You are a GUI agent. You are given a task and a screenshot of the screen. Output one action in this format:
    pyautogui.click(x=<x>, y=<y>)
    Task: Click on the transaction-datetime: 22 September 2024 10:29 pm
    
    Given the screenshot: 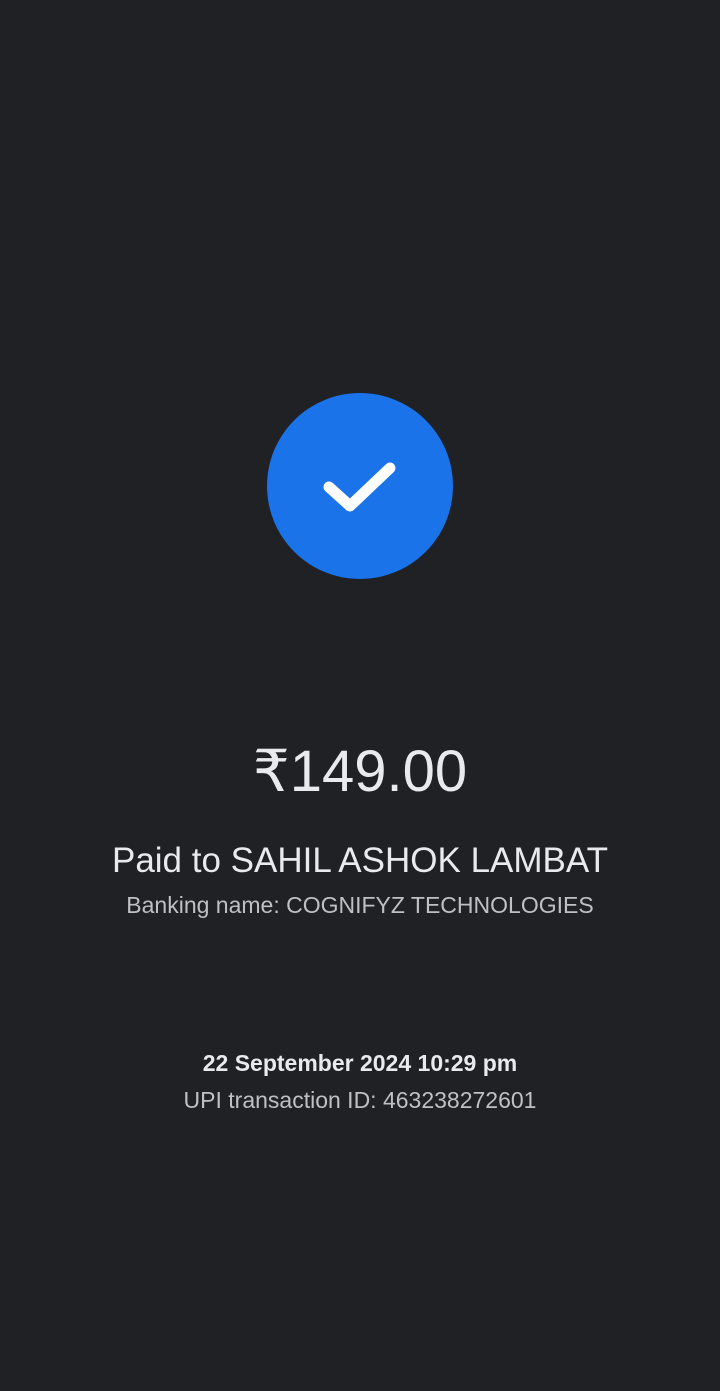 What is the action you would take?
    pyautogui.click(x=360, y=1063)
    